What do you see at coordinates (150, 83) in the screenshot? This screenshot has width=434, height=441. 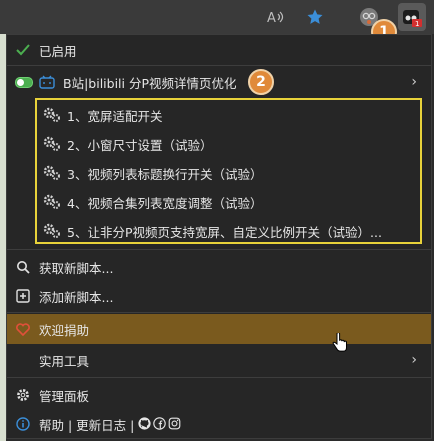 I see `script-name: B站|bilibili 分P视频详情页优化` at bounding box center [150, 83].